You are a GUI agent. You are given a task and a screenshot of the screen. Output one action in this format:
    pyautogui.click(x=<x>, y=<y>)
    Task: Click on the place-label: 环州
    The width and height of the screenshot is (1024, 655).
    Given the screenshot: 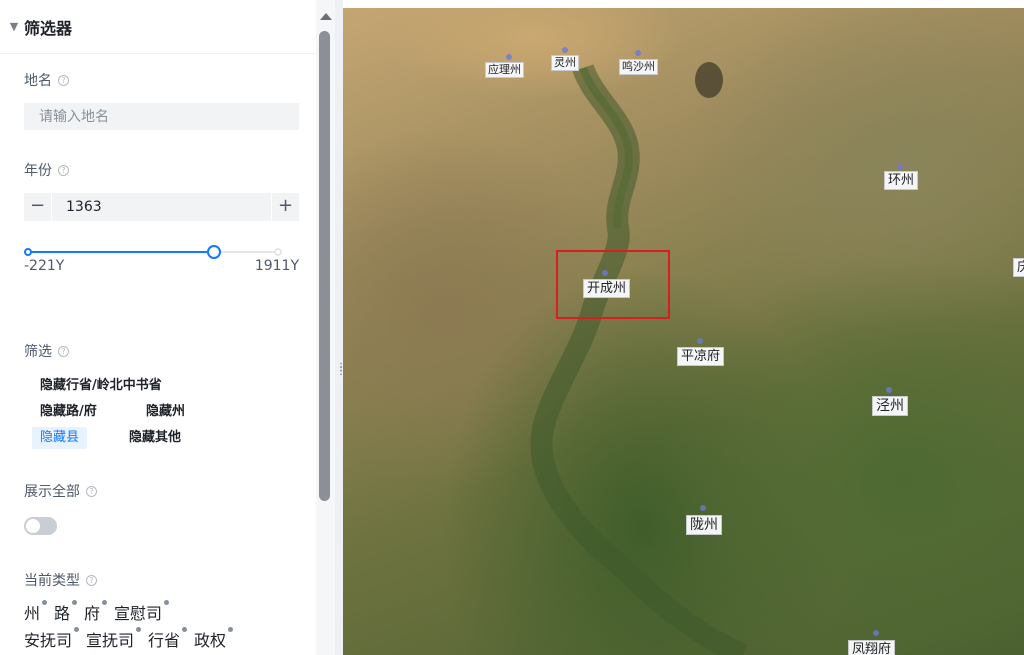 What is the action you would take?
    pyautogui.click(x=901, y=180)
    